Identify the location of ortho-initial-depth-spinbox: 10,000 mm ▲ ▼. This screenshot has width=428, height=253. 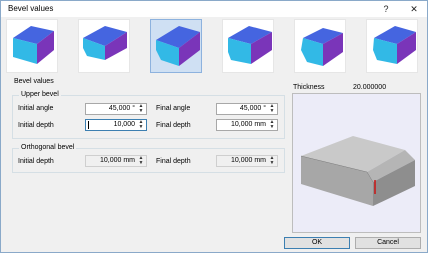
(116, 161).